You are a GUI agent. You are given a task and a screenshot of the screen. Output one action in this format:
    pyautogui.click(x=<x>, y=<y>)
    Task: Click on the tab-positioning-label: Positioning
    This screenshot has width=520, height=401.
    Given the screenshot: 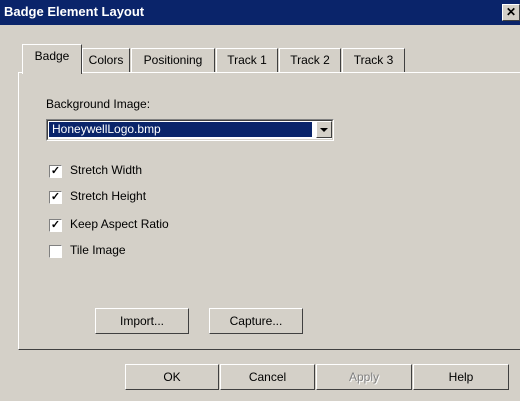 What is the action you would take?
    pyautogui.click(x=173, y=60)
    